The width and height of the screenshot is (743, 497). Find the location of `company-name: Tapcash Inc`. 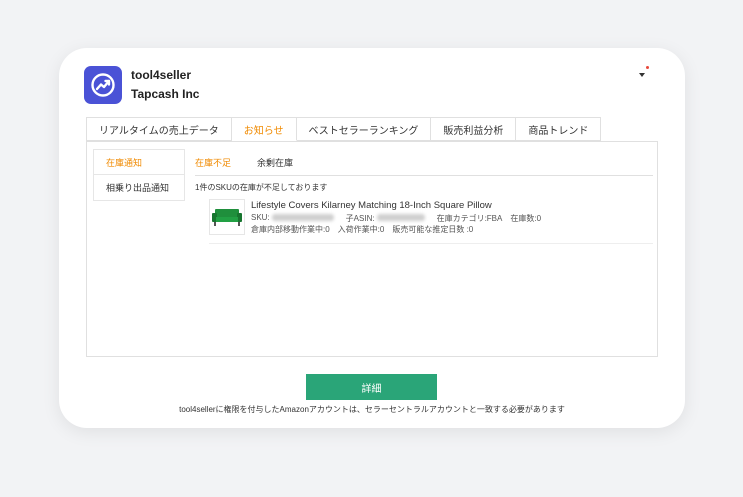

company-name: Tapcash Inc is located at coordinates (165, 94).